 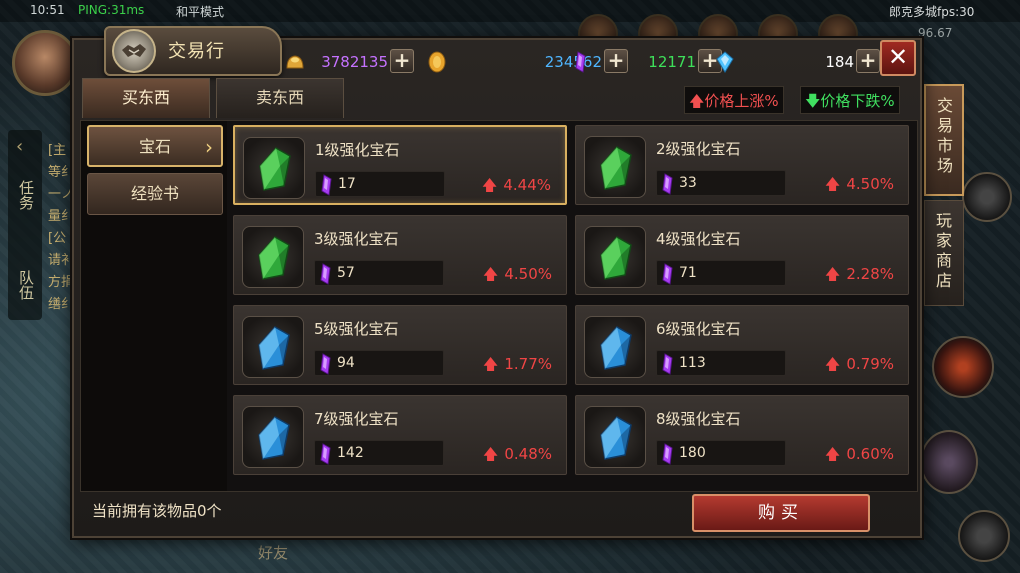 What do you see at coordinates (672, 62) in the screenshot?
I see `currency-value: 12171` at bounding box center [672, 62].